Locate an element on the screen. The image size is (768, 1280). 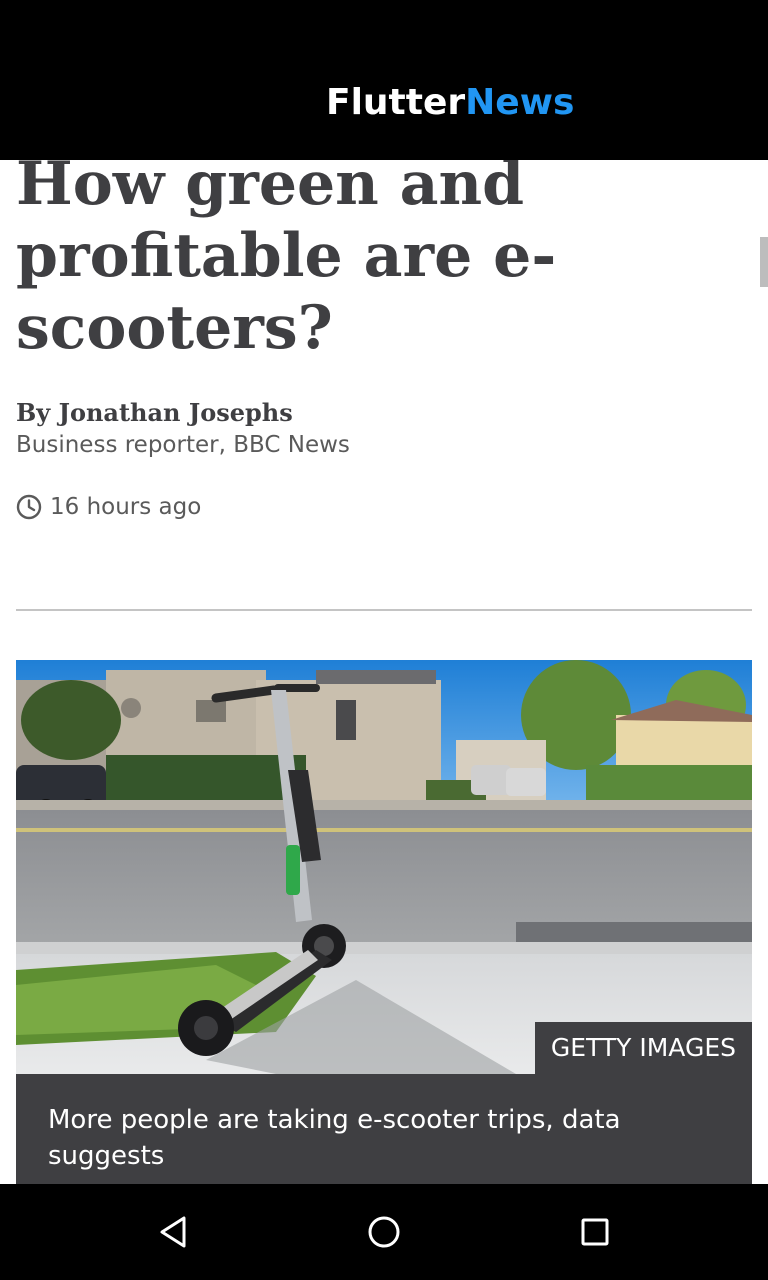
clock-icon is located at coordinates (29, 507).